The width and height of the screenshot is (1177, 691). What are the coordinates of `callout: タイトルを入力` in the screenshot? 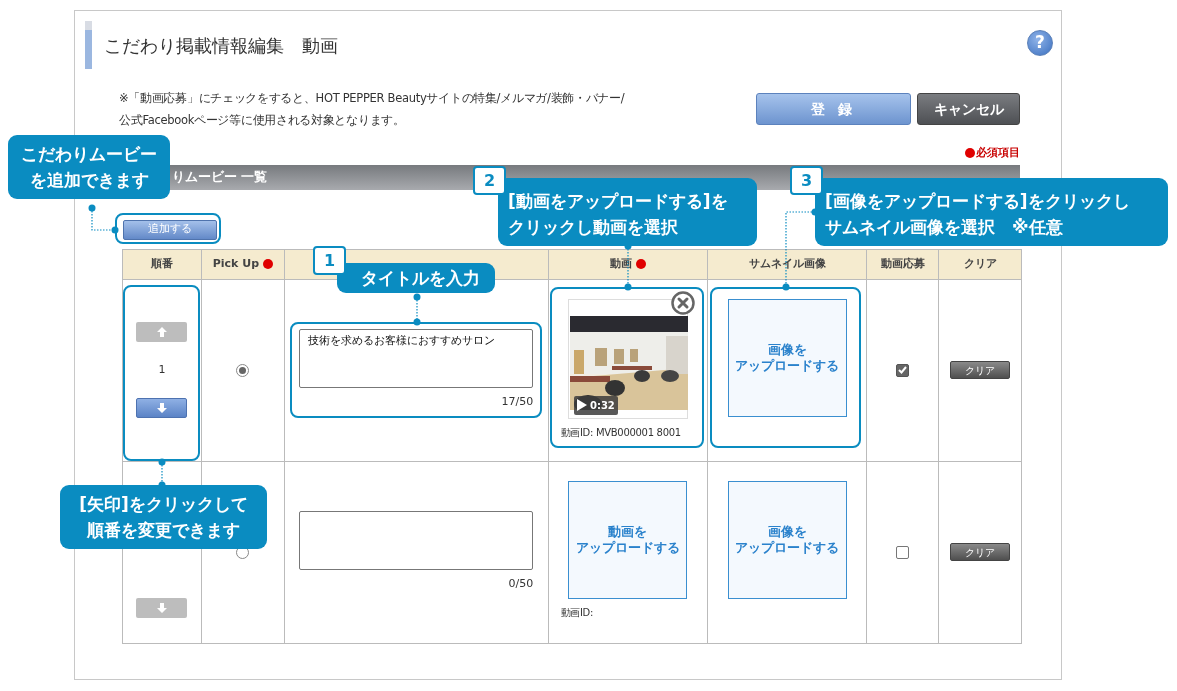 It's located at (416, 278).